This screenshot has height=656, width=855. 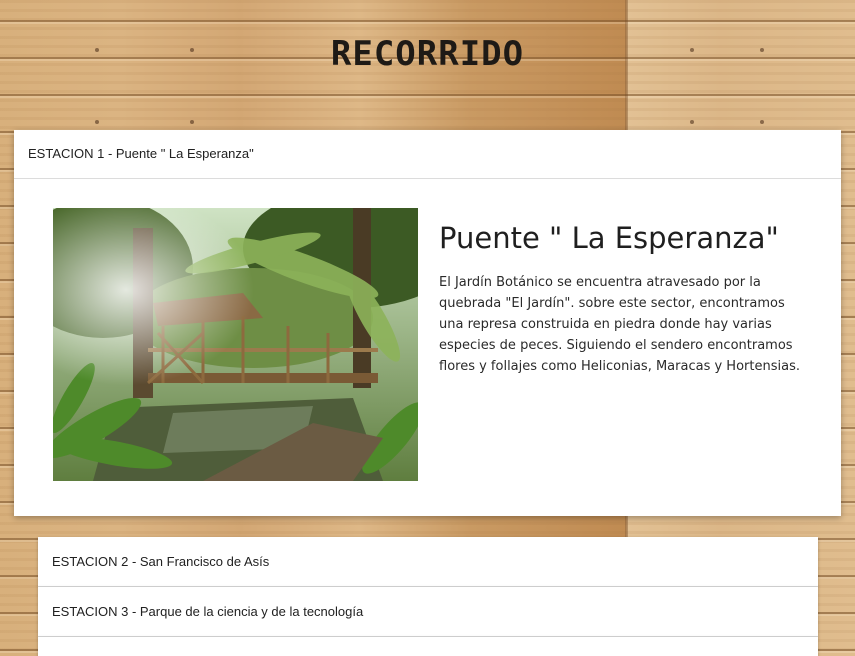 I want to click on station-1-header: ESTACION 1 - Puente " La Esperanza", so click(x=427, y=154).